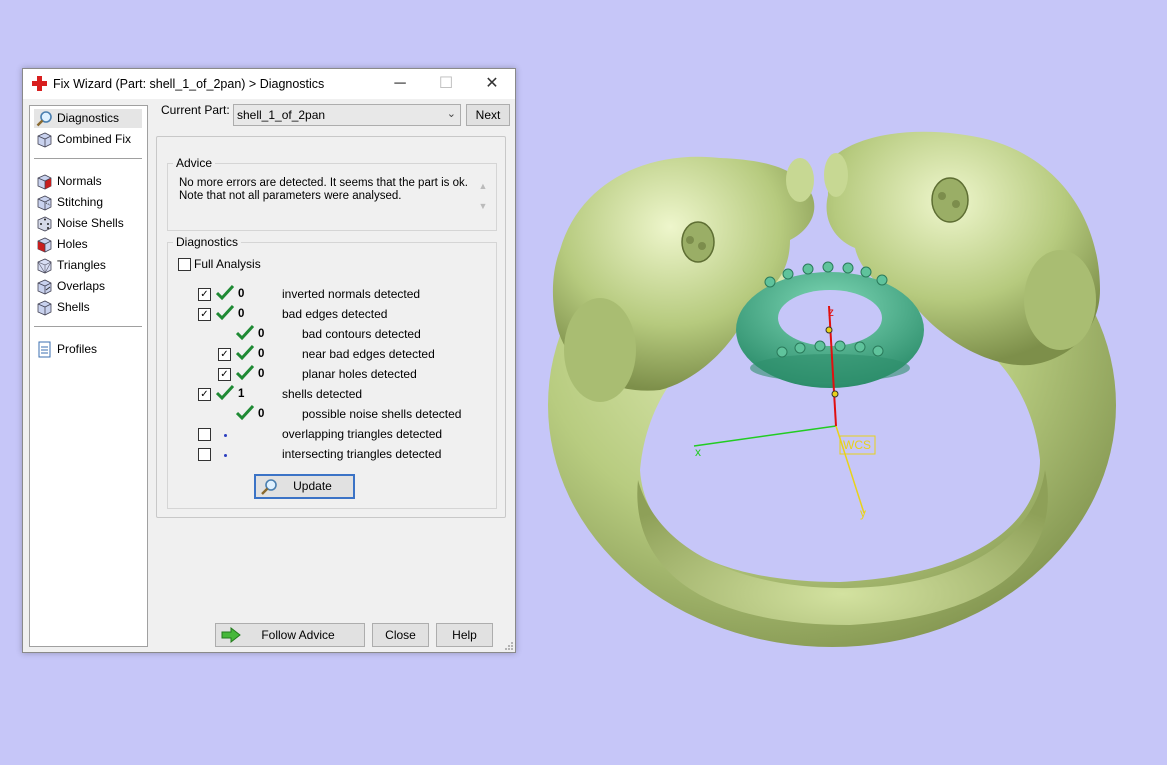  I want to click on follow-advice-button: Follow Advice, so click(290, 635).